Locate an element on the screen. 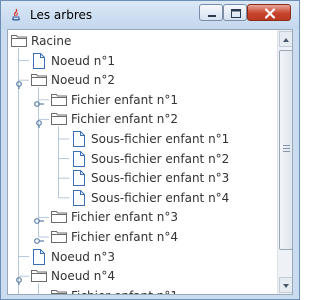  arrow-down-icon is located at coordinates (286, 286).